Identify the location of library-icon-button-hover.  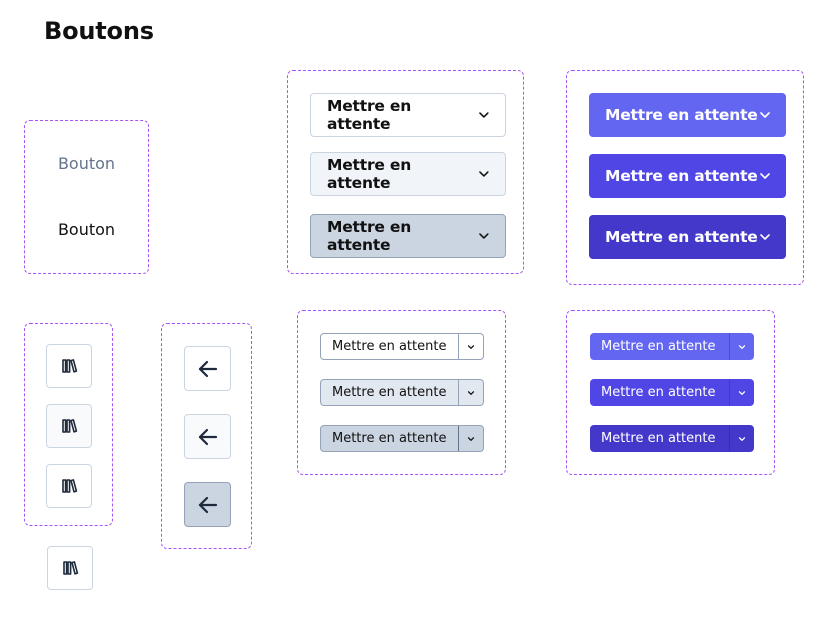
(69, 426).